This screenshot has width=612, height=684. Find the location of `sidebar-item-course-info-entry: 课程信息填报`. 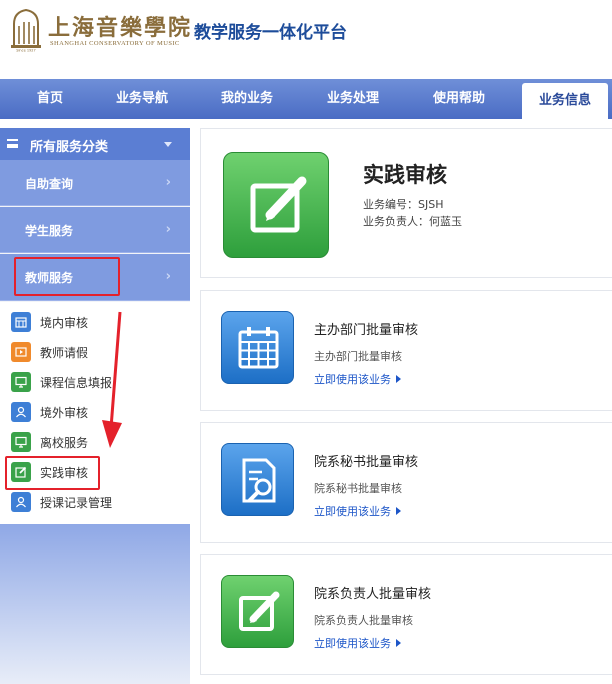

sidebar-item-course-info-entry: 课程信息填报 is located at coordinates (95, 382).